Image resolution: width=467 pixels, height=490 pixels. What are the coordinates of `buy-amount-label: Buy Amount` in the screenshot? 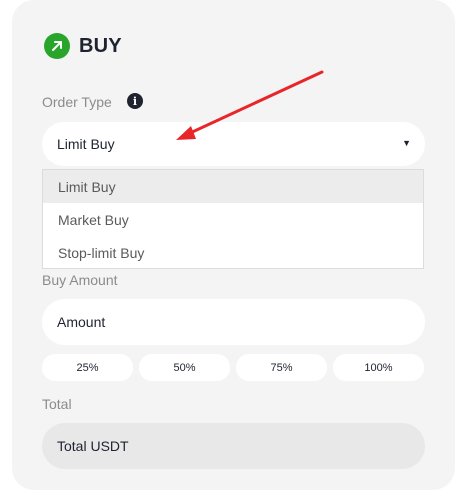 It's located at (80, 280).